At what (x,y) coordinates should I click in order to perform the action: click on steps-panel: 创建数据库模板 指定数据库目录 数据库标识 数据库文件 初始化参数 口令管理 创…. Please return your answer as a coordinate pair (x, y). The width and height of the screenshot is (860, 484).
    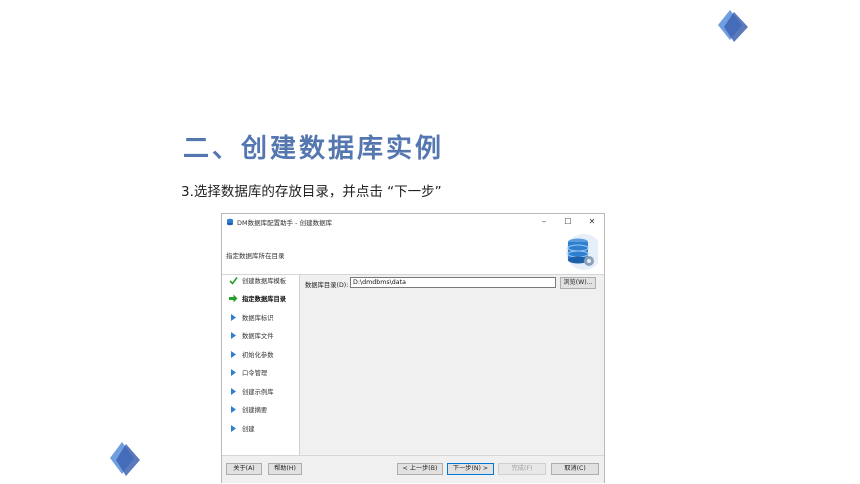
    Looking at the image, I should click on (261, 365).